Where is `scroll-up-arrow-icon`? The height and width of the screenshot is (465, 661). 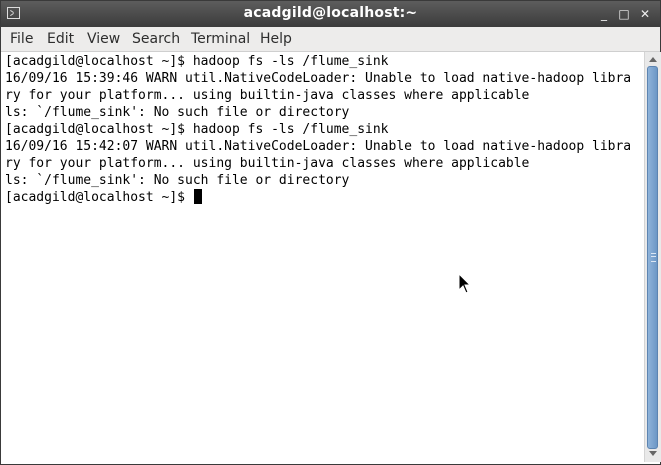
scroll-up-arrow-icon is located at coordinates (653, 59).